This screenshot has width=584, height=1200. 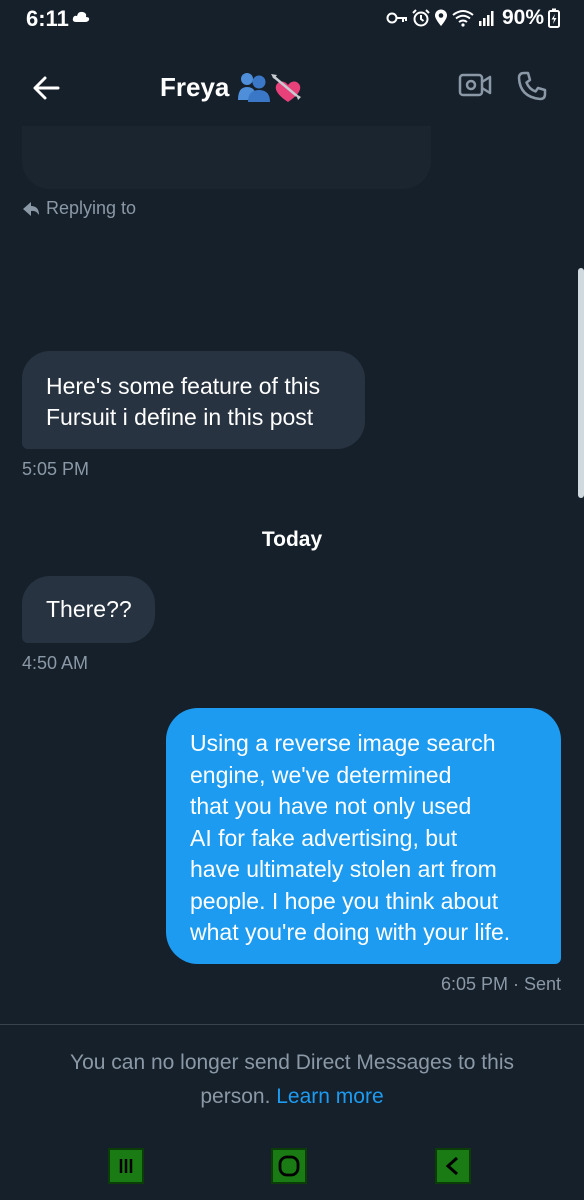 I want to click on name-emoji, so click(x=270, y=90).